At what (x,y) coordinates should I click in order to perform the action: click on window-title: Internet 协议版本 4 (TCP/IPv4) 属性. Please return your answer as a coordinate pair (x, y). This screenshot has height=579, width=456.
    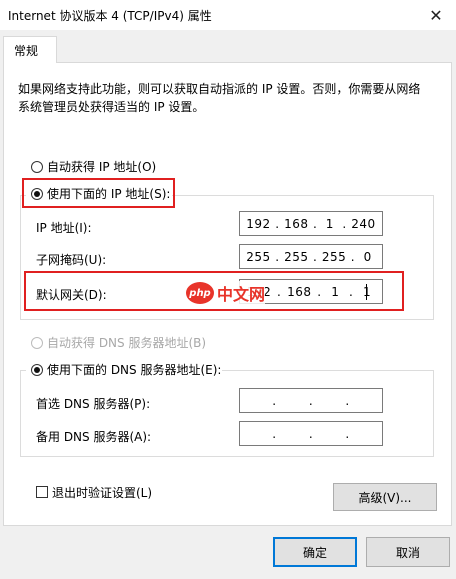
    Looking at the image, I should click on (110, 16).